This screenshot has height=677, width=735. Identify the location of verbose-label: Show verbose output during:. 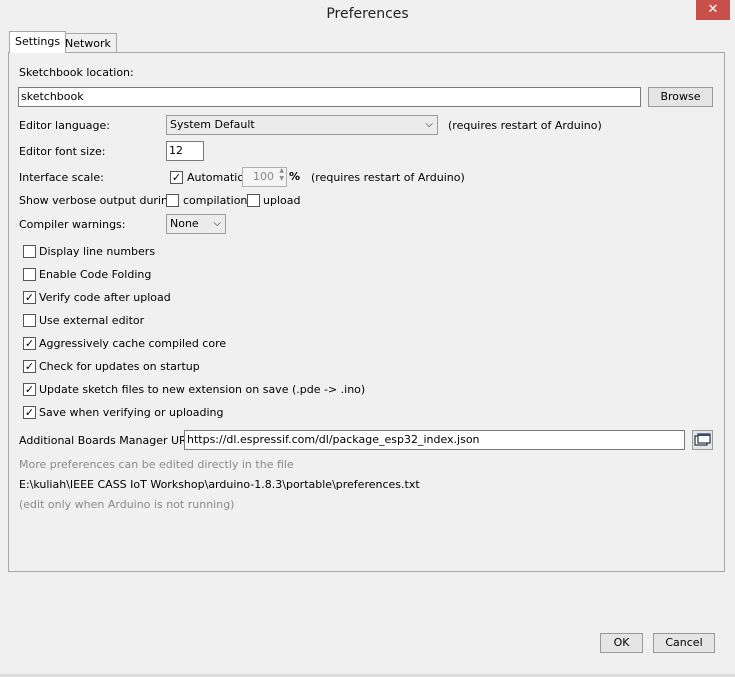
(99, 200).